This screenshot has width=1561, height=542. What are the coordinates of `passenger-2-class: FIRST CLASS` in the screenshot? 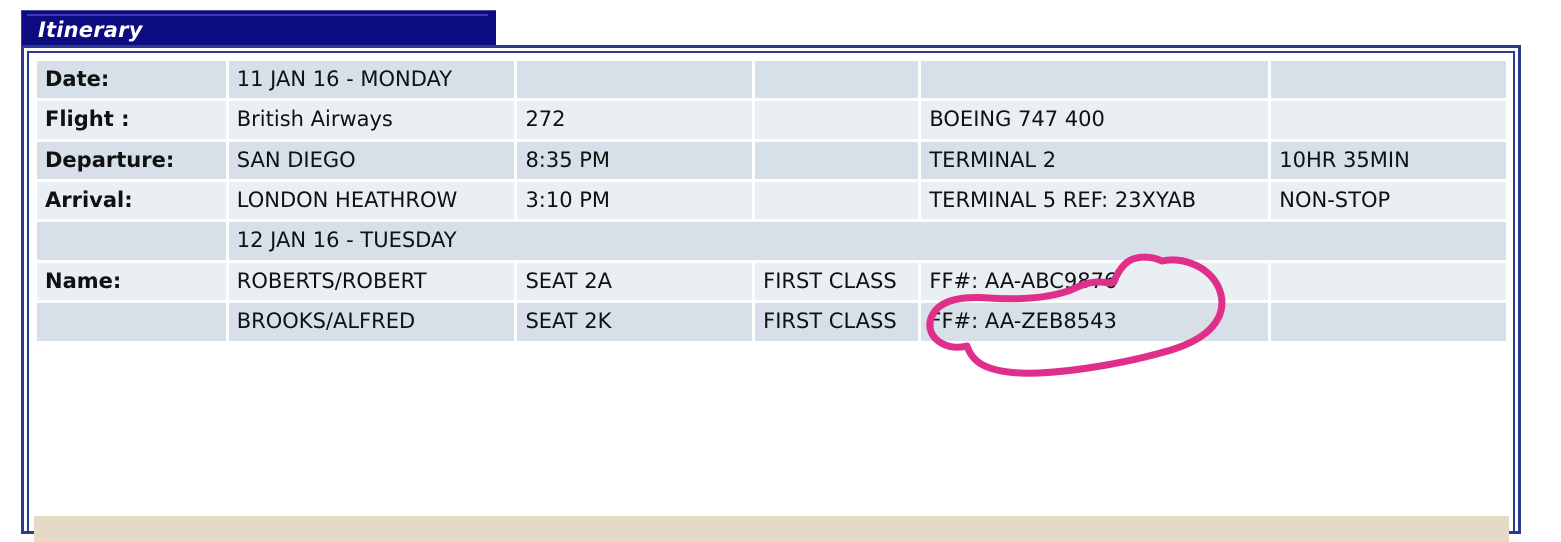 It's located at (837, 322).